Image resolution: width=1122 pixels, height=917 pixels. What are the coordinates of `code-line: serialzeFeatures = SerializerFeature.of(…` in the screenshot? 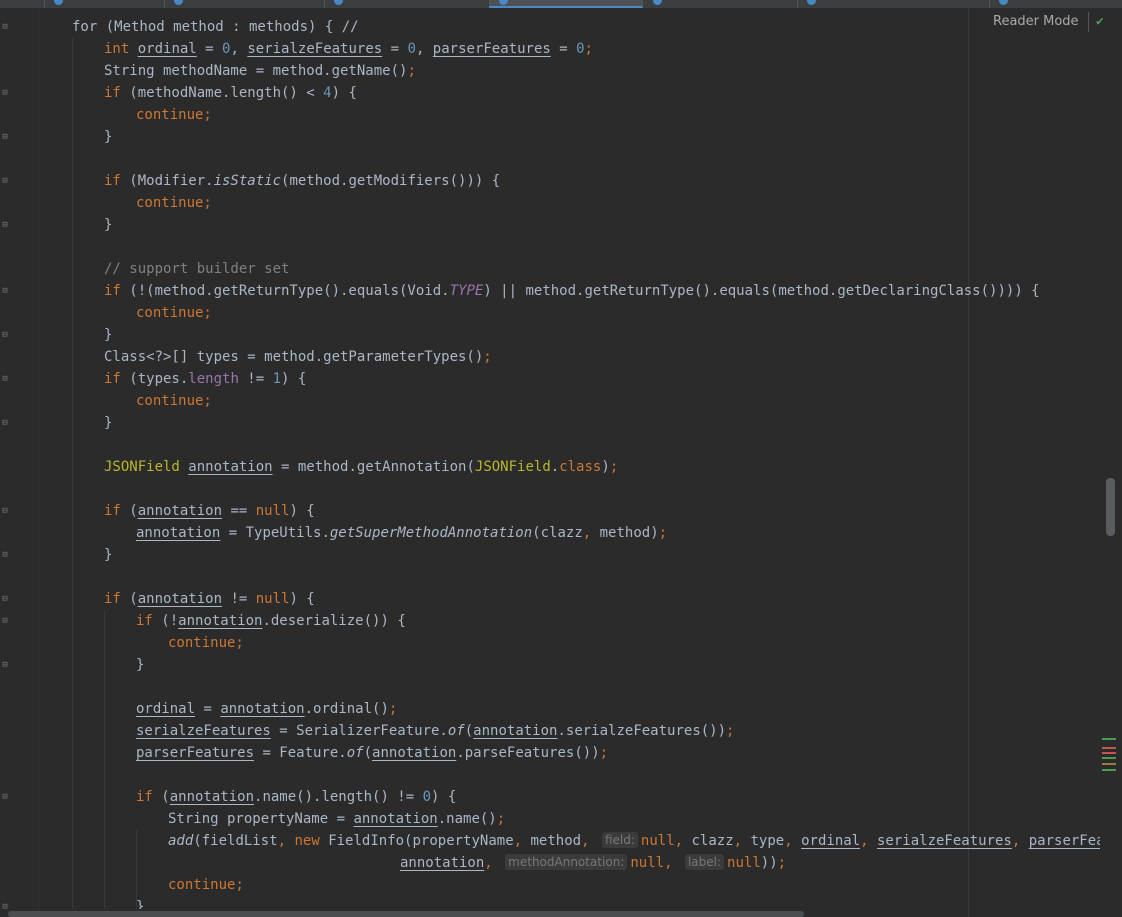 It's located at (435, 731).